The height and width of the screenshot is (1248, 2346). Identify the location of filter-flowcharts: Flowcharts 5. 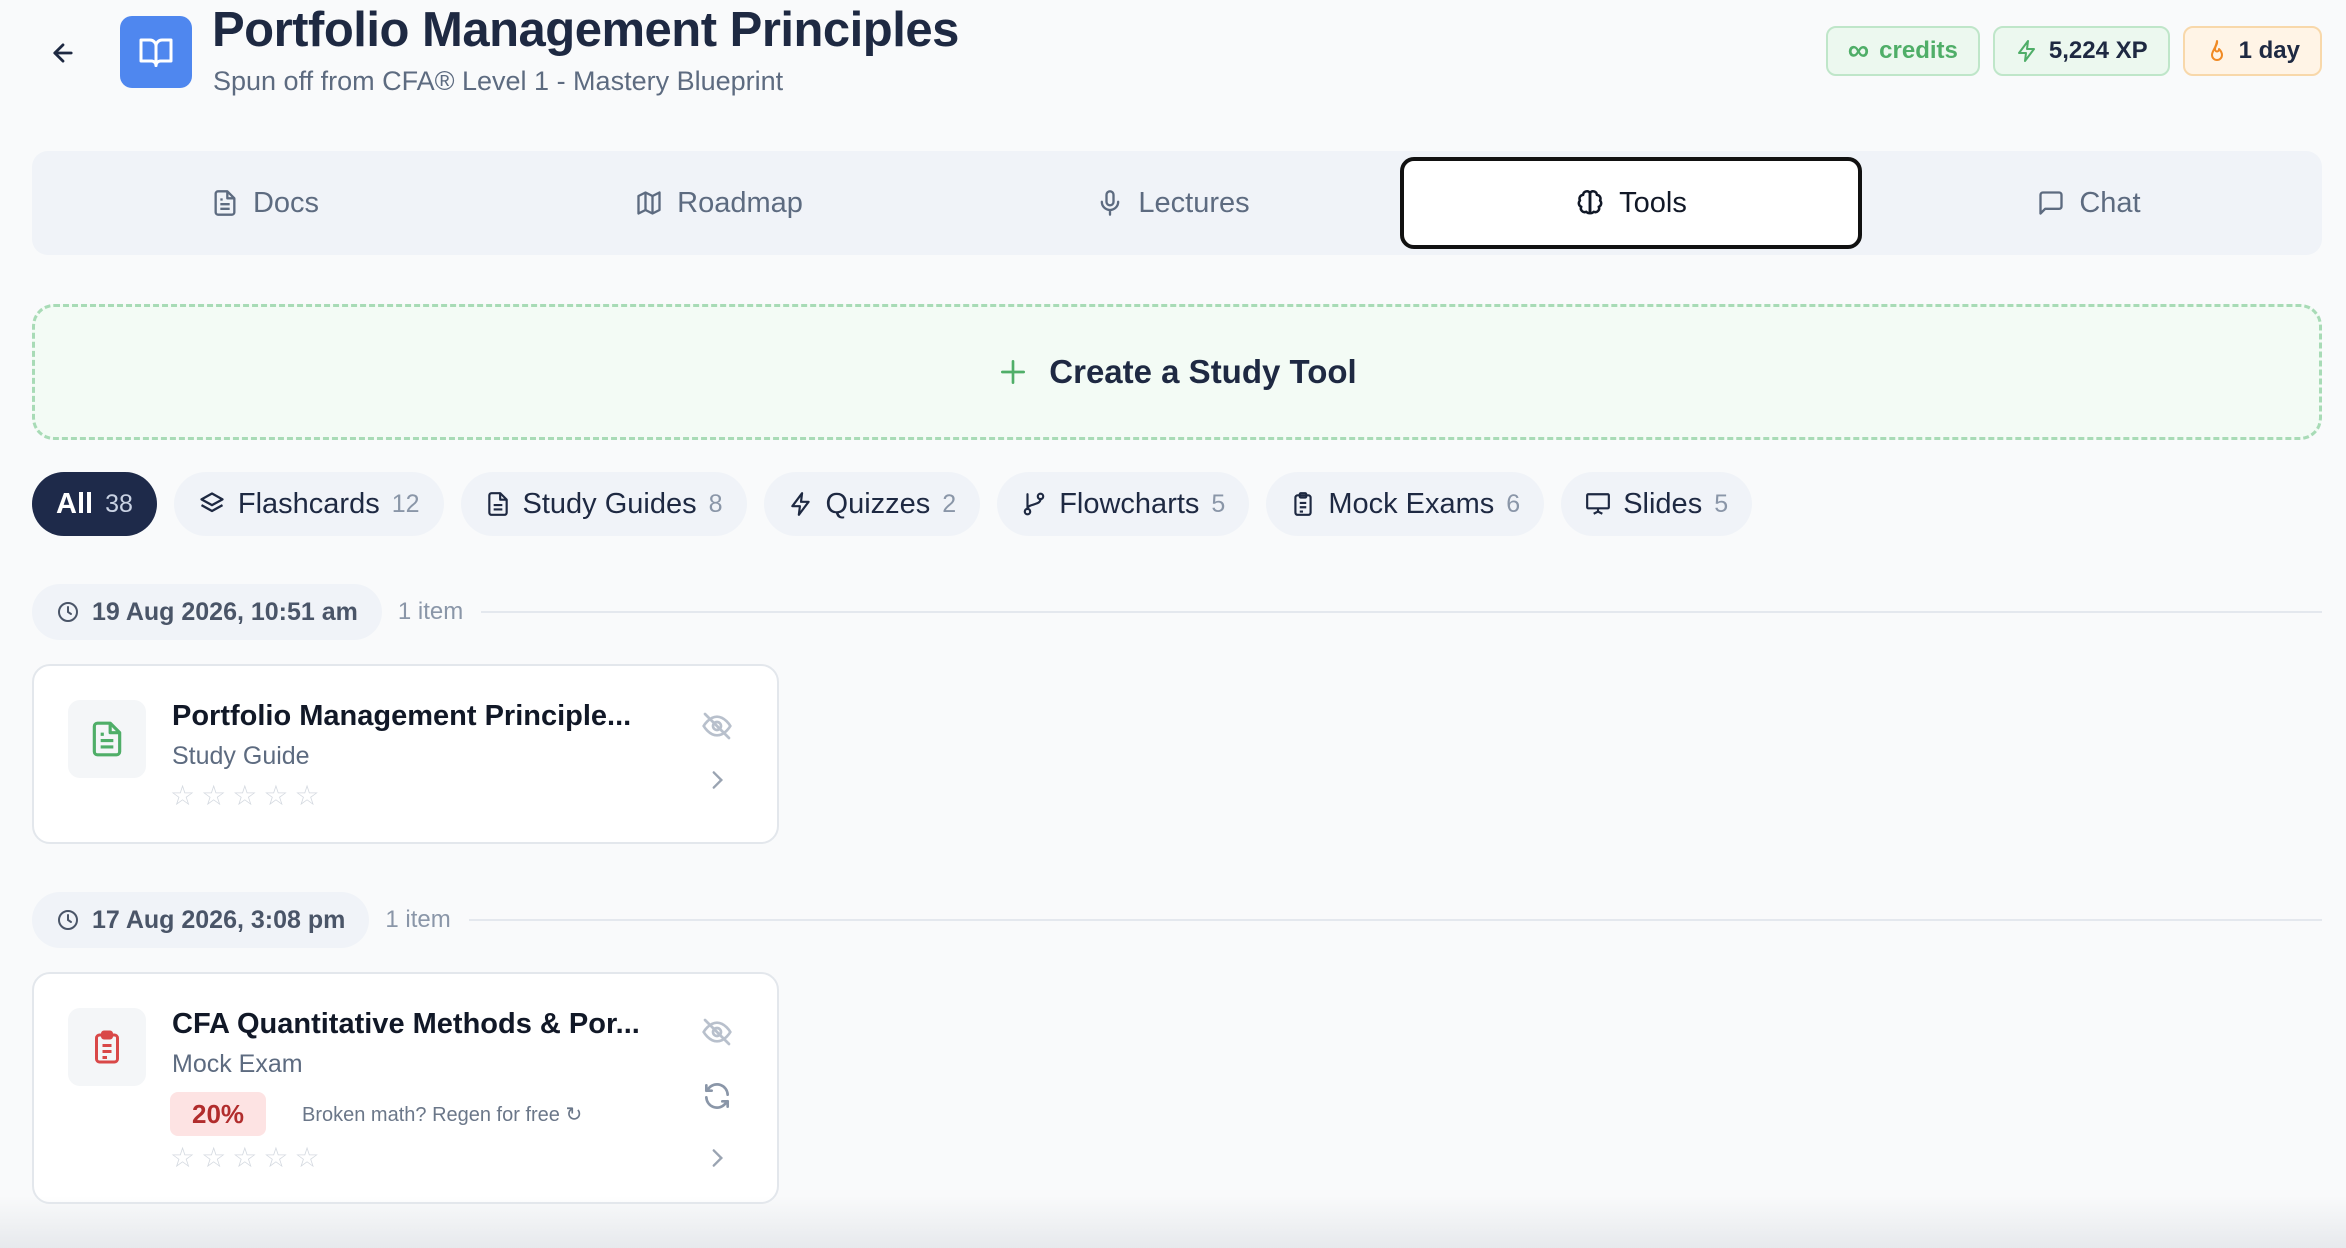
(1123, 504).